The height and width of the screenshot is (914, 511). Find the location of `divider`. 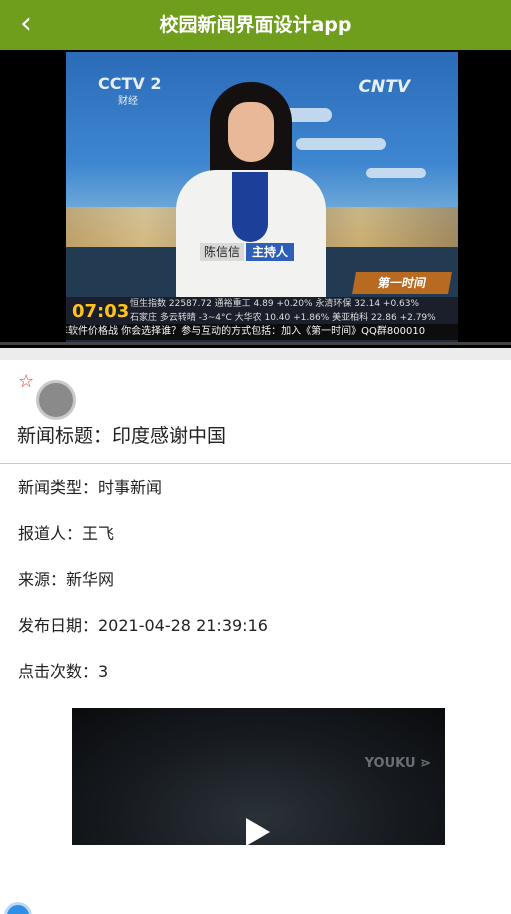

divider is located at coordinates (255, 463).